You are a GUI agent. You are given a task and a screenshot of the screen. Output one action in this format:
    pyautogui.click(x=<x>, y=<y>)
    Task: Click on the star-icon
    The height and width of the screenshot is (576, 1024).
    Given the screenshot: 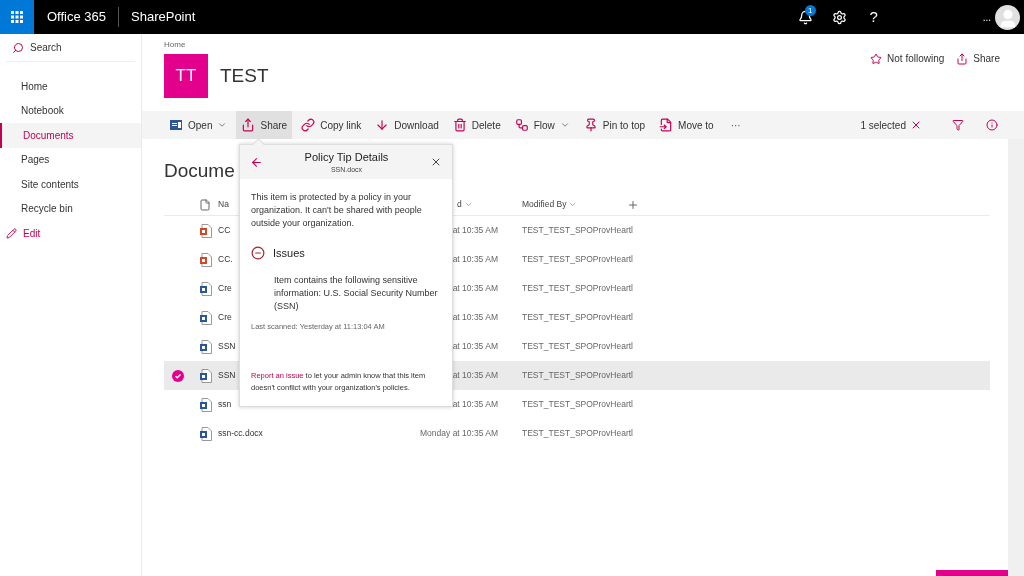 What is the action you would take?
    pyautogui.click(x=876, y=58)
    